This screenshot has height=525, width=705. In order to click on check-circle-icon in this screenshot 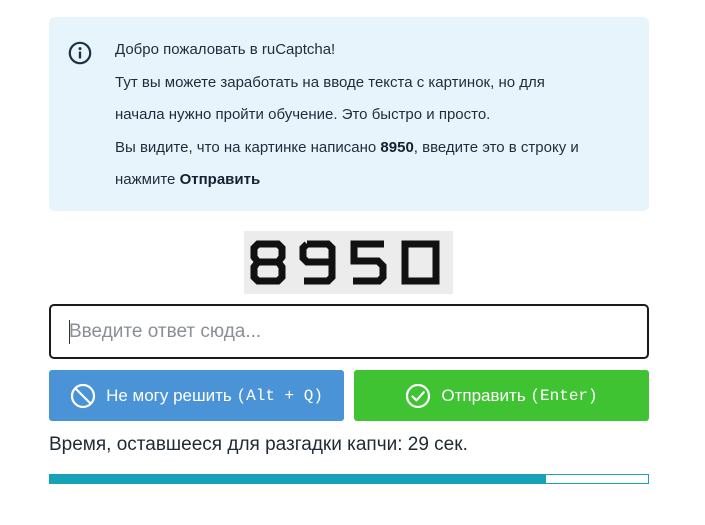, I will do `click(418, 395)`.